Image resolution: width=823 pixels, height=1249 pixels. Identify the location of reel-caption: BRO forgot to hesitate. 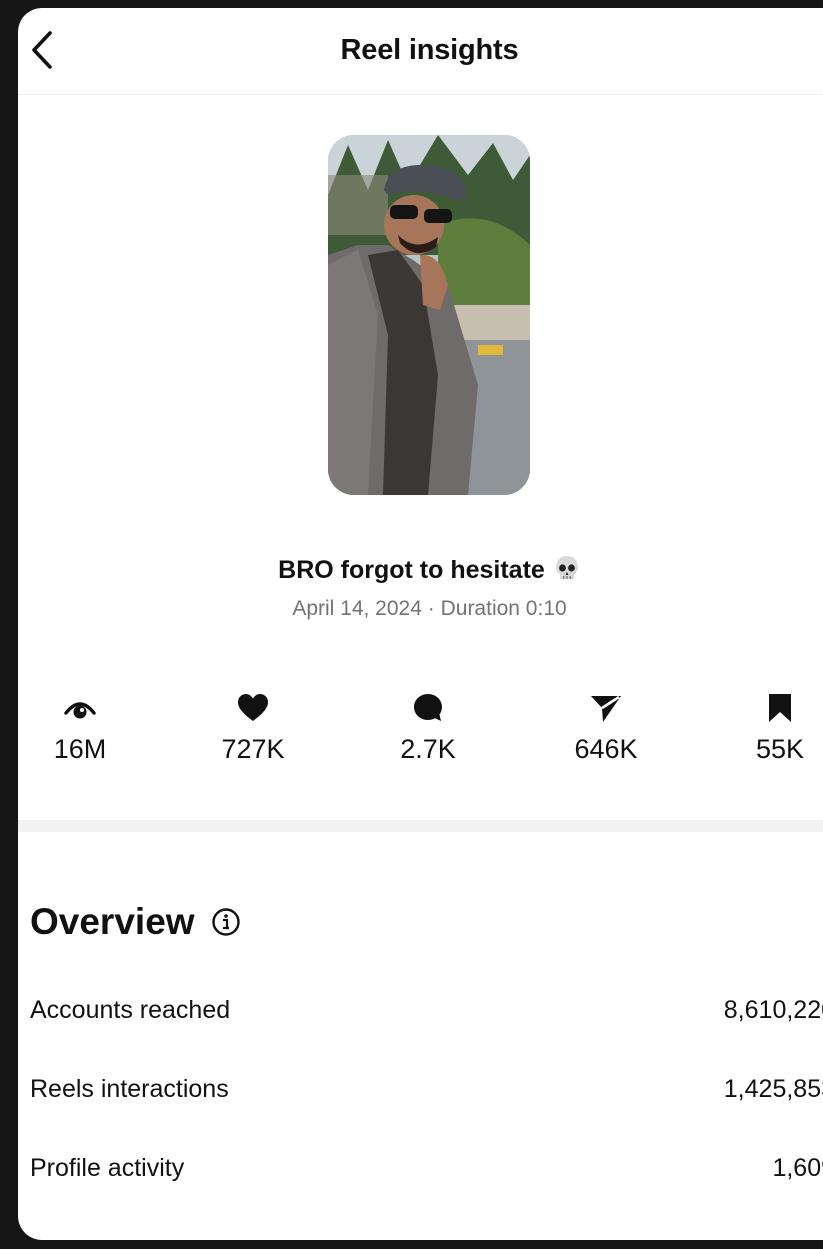
(420, 571).